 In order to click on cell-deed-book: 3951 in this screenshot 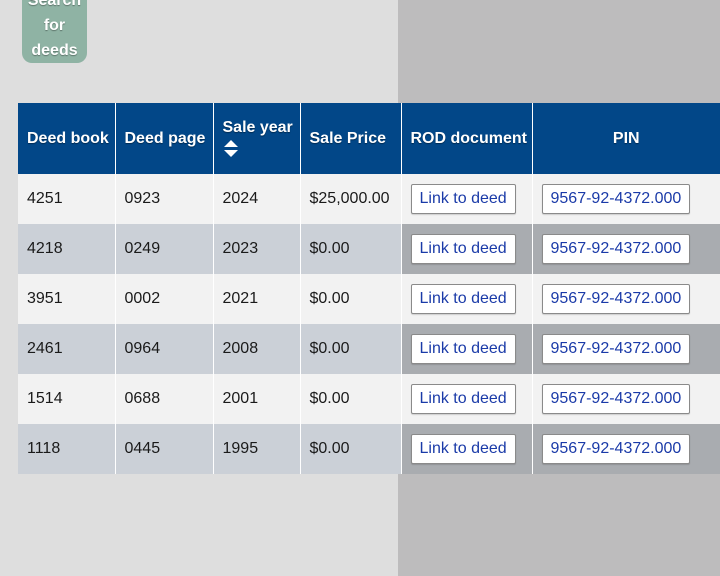, I will do `click(66, 299)`.